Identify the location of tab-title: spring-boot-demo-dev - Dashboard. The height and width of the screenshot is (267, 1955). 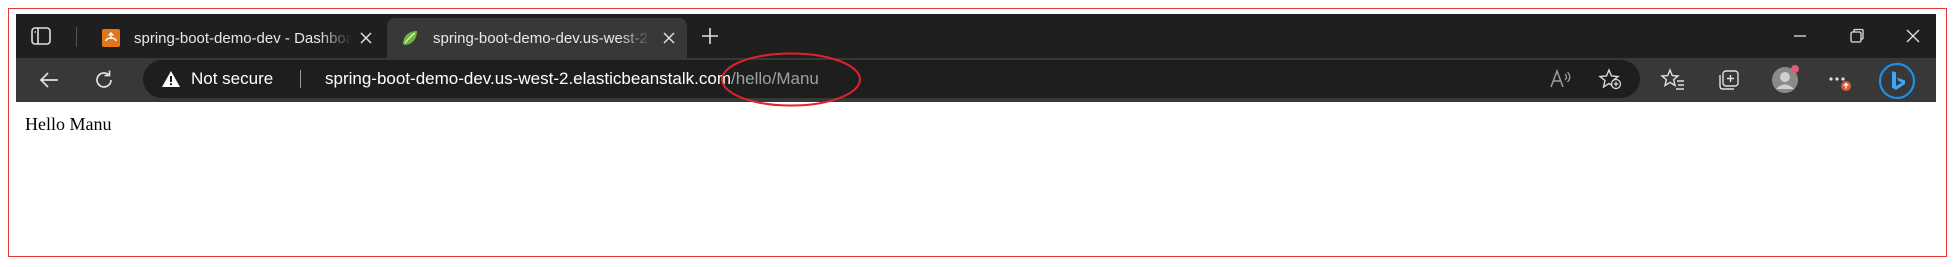
(243, 38).